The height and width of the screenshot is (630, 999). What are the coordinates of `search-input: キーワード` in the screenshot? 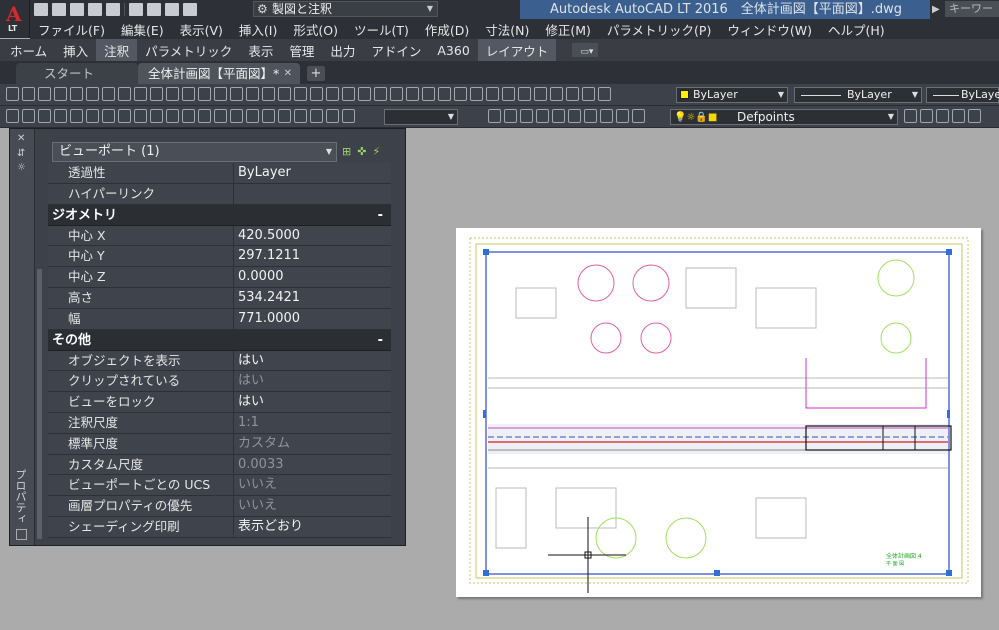 It's located at (972, 16).